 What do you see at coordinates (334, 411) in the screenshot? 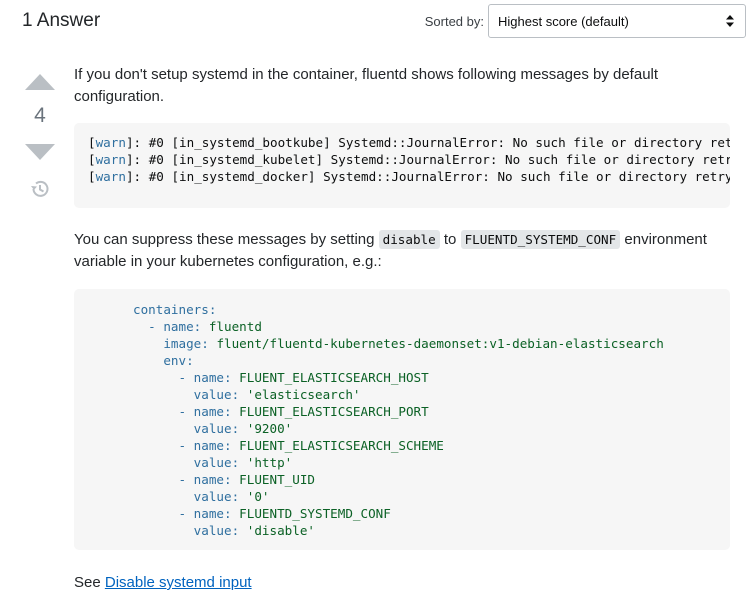
I see `yaml-value: FLUENT_ELASTICSEARCH_PORT` at bounding box center [334, 411].